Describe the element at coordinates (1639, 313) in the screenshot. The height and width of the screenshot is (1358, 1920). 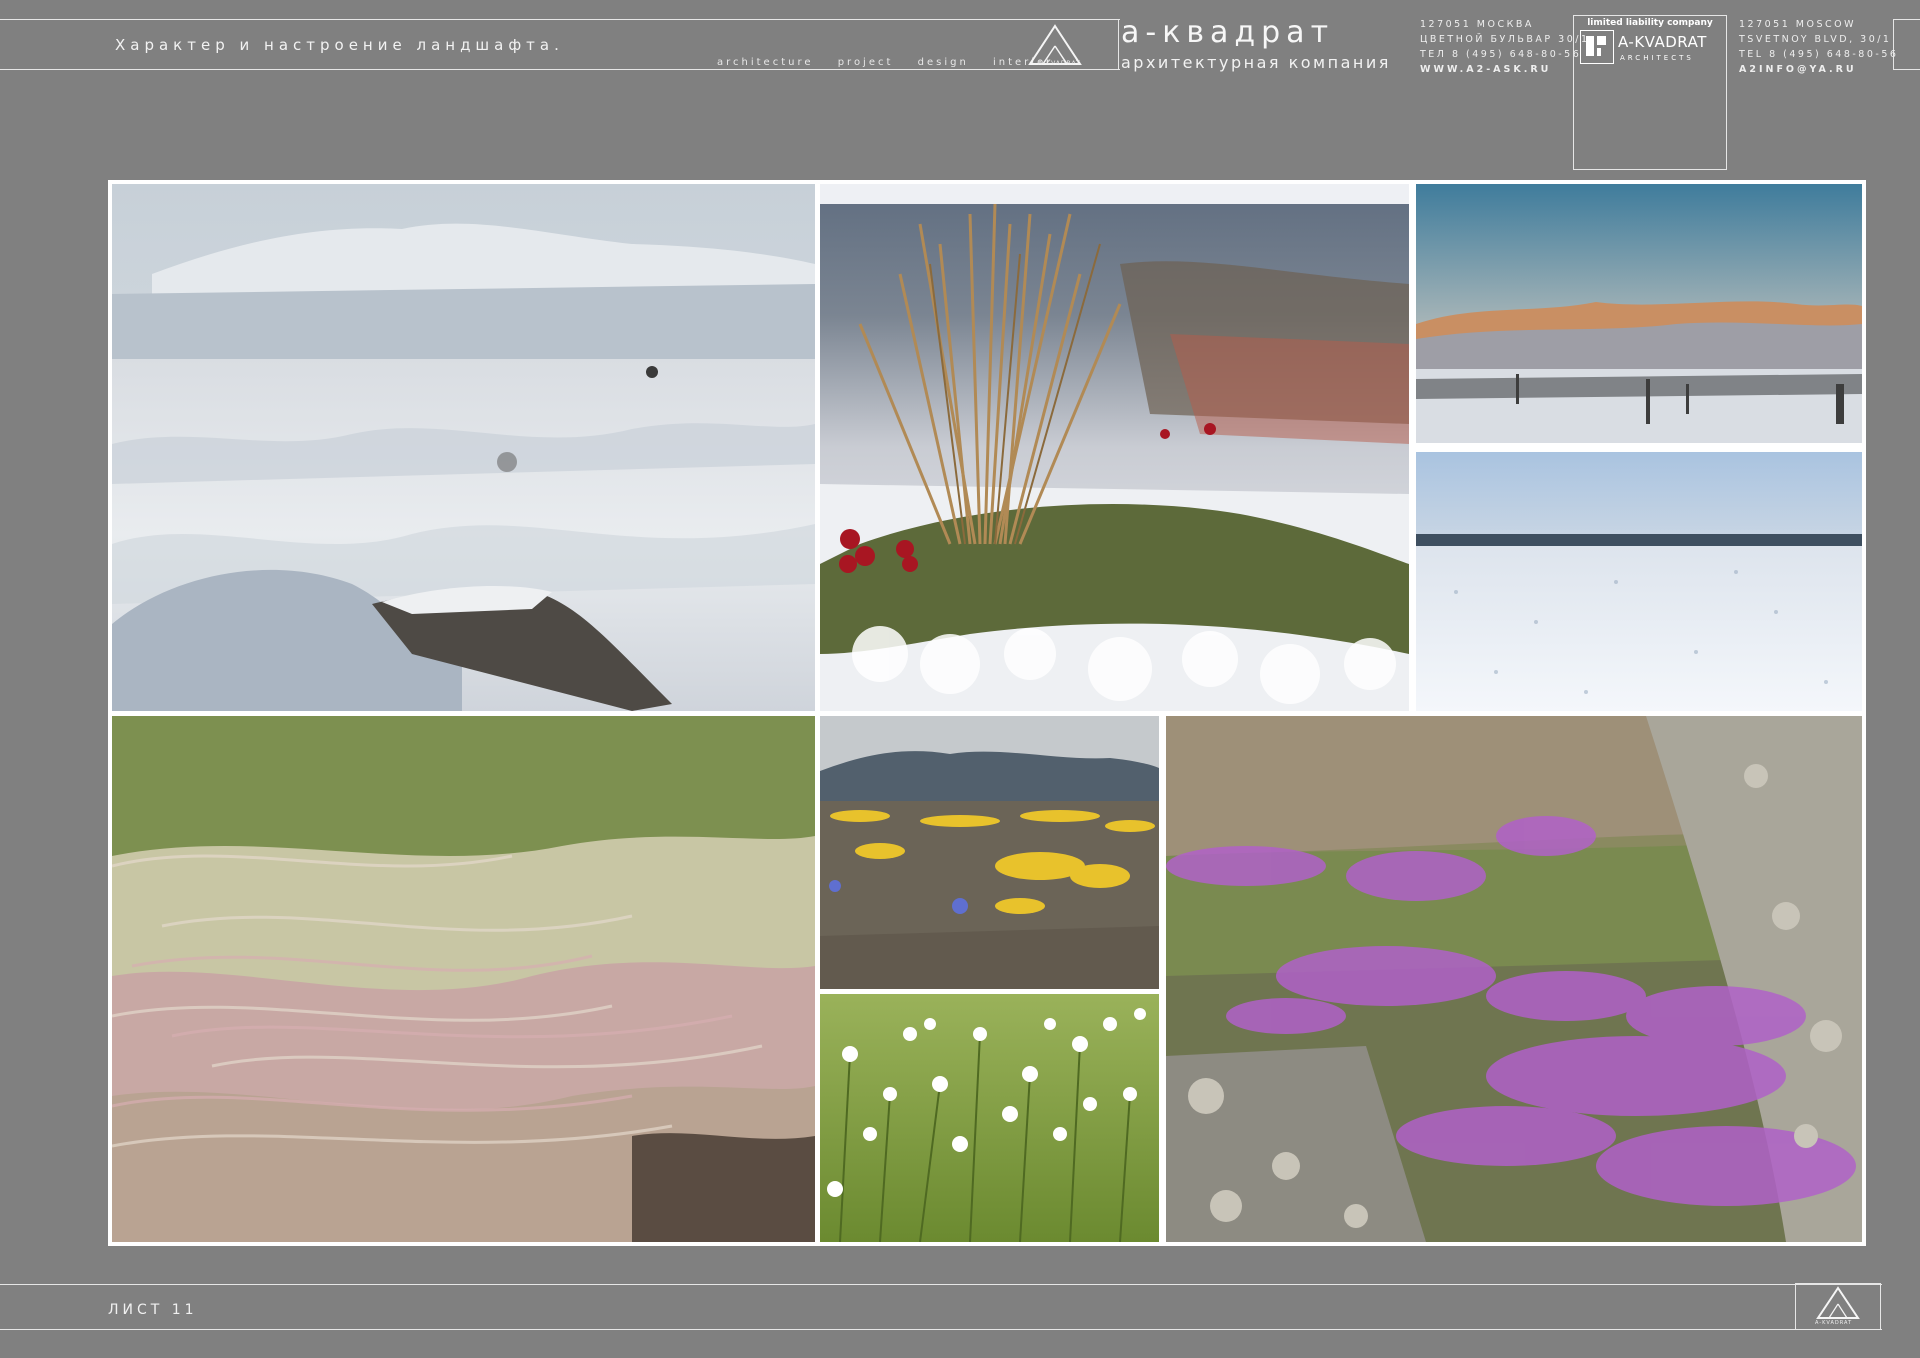
I see `photo-sunset-tundra` at that location.